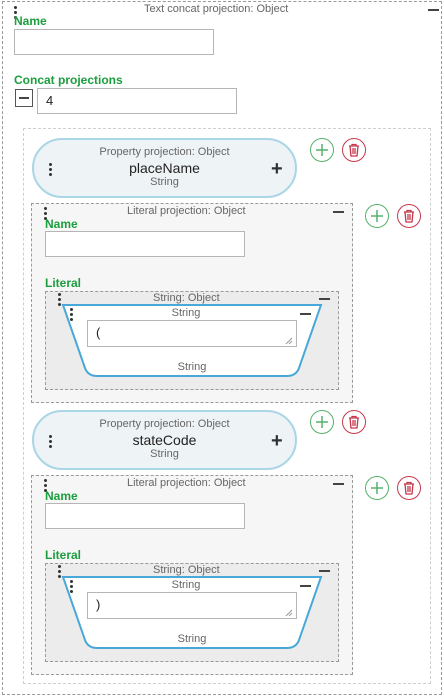 The height and width of the screenshot is (697, 444). What do you see at coordinates (164, 168) in the screenshot?
I see `property-name: placeName` at bounding box center [164, 168].